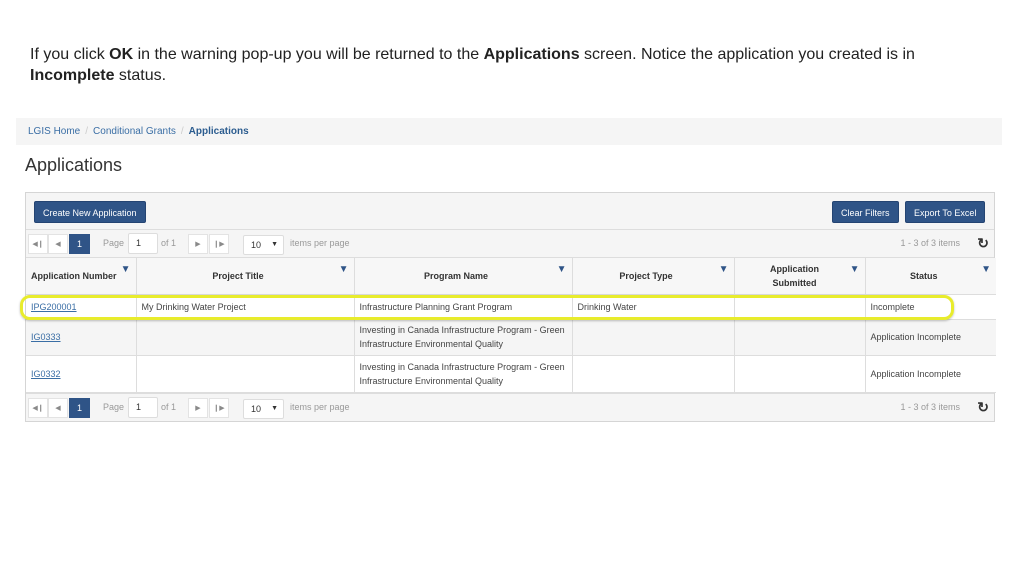 This screenshot has height=576, width=1024. I want to click on cell-project-type: Drinking Water, so click(653, 307).